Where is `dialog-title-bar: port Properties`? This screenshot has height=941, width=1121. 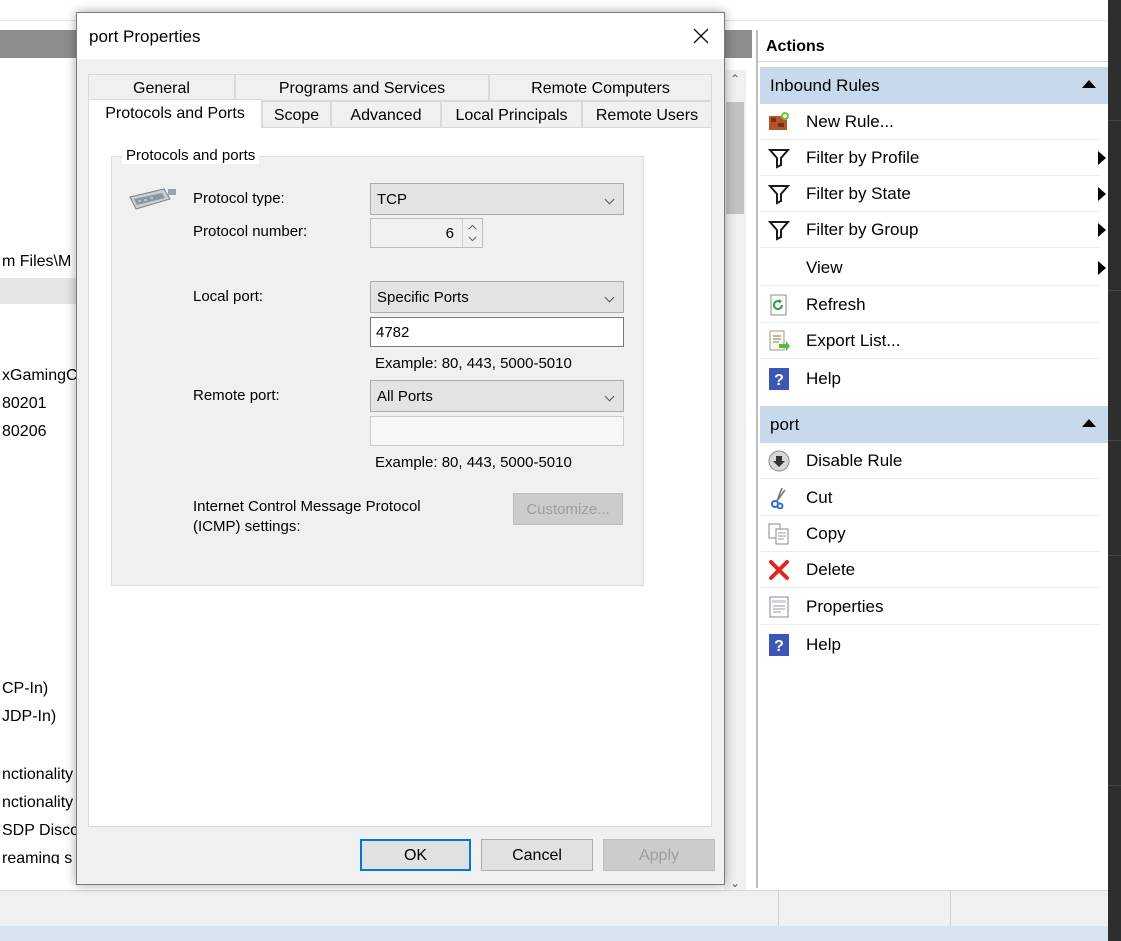 dialog-title-bar: port Properties is located at coordinates (400, 36).